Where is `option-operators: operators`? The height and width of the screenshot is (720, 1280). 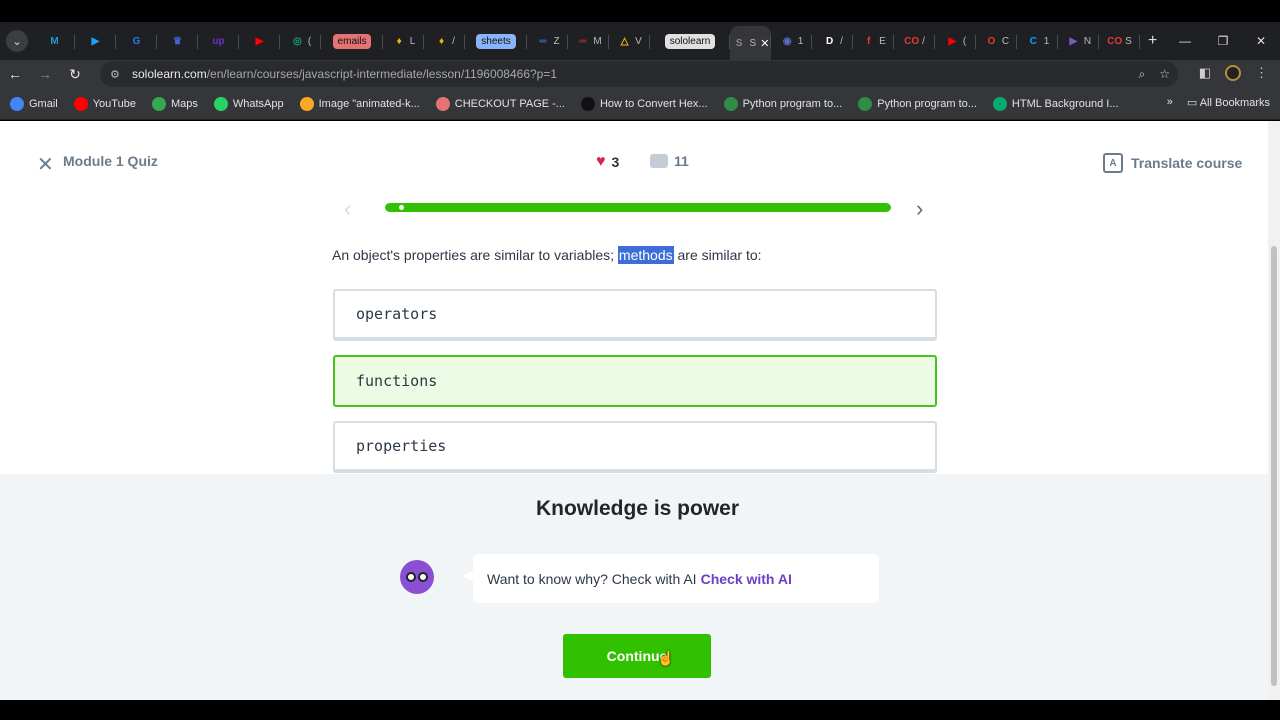
option-operators: operators is located at coordinates (635, 315).